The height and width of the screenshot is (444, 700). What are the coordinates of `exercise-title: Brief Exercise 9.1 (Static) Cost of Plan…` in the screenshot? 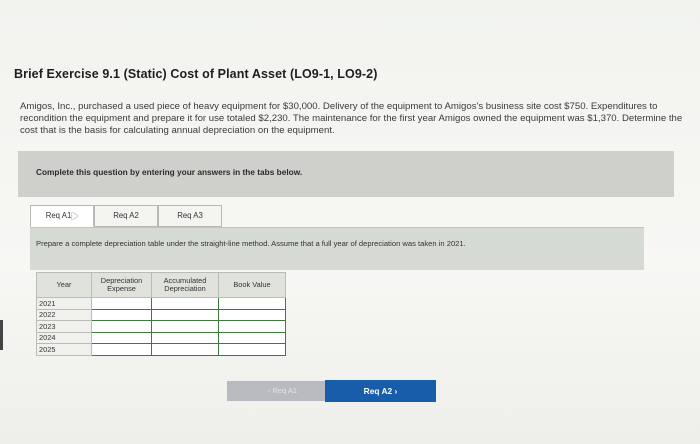 It's located at (196, 74).